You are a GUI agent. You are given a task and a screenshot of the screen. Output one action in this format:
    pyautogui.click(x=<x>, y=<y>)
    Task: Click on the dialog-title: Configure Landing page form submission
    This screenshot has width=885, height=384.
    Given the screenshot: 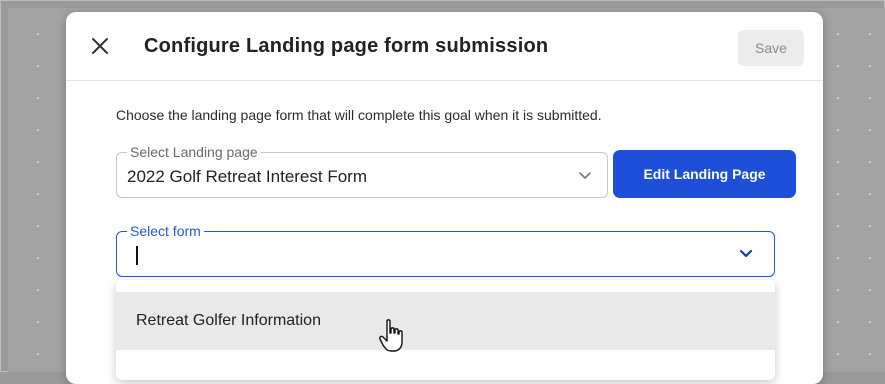 What is the action you would take?
    pyautogui.click(x=346, y=46)
    